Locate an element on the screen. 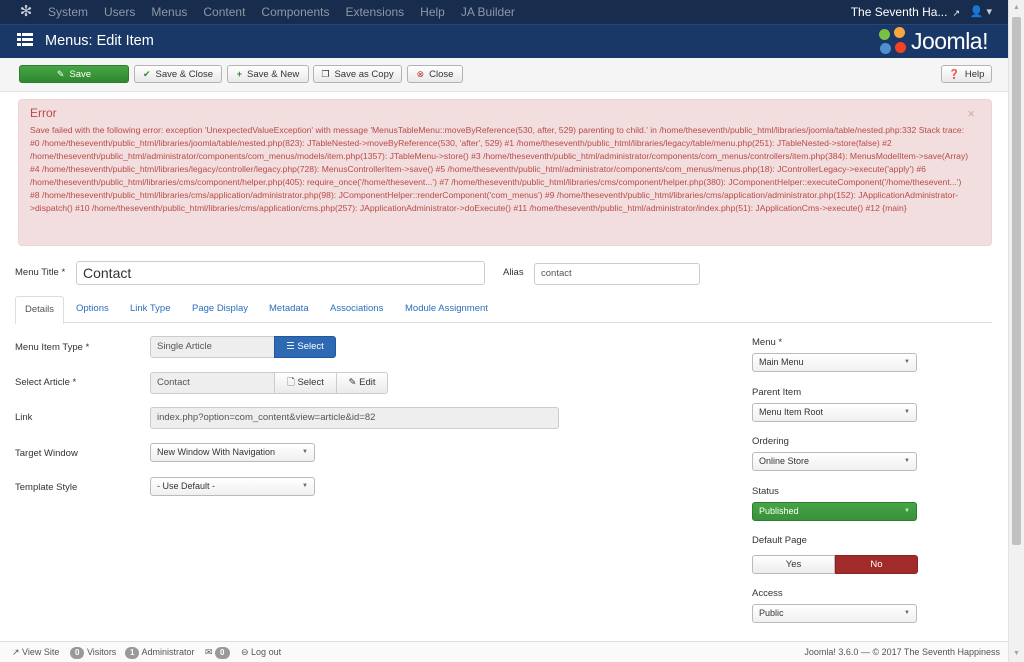 This screenshot has height=662, width=1024. status-label: Status is located at coordinates (765, 491).